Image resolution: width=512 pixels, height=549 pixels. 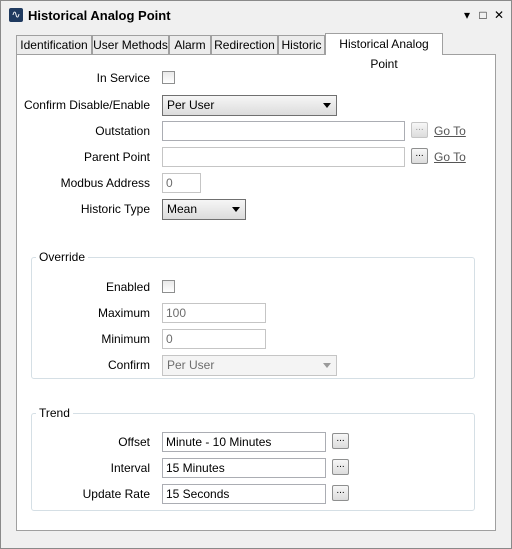 What do you see at coordinates (54, 413) in the screenshot?
I see `trend-group-title: Trend` at bounding box center [54, 413].